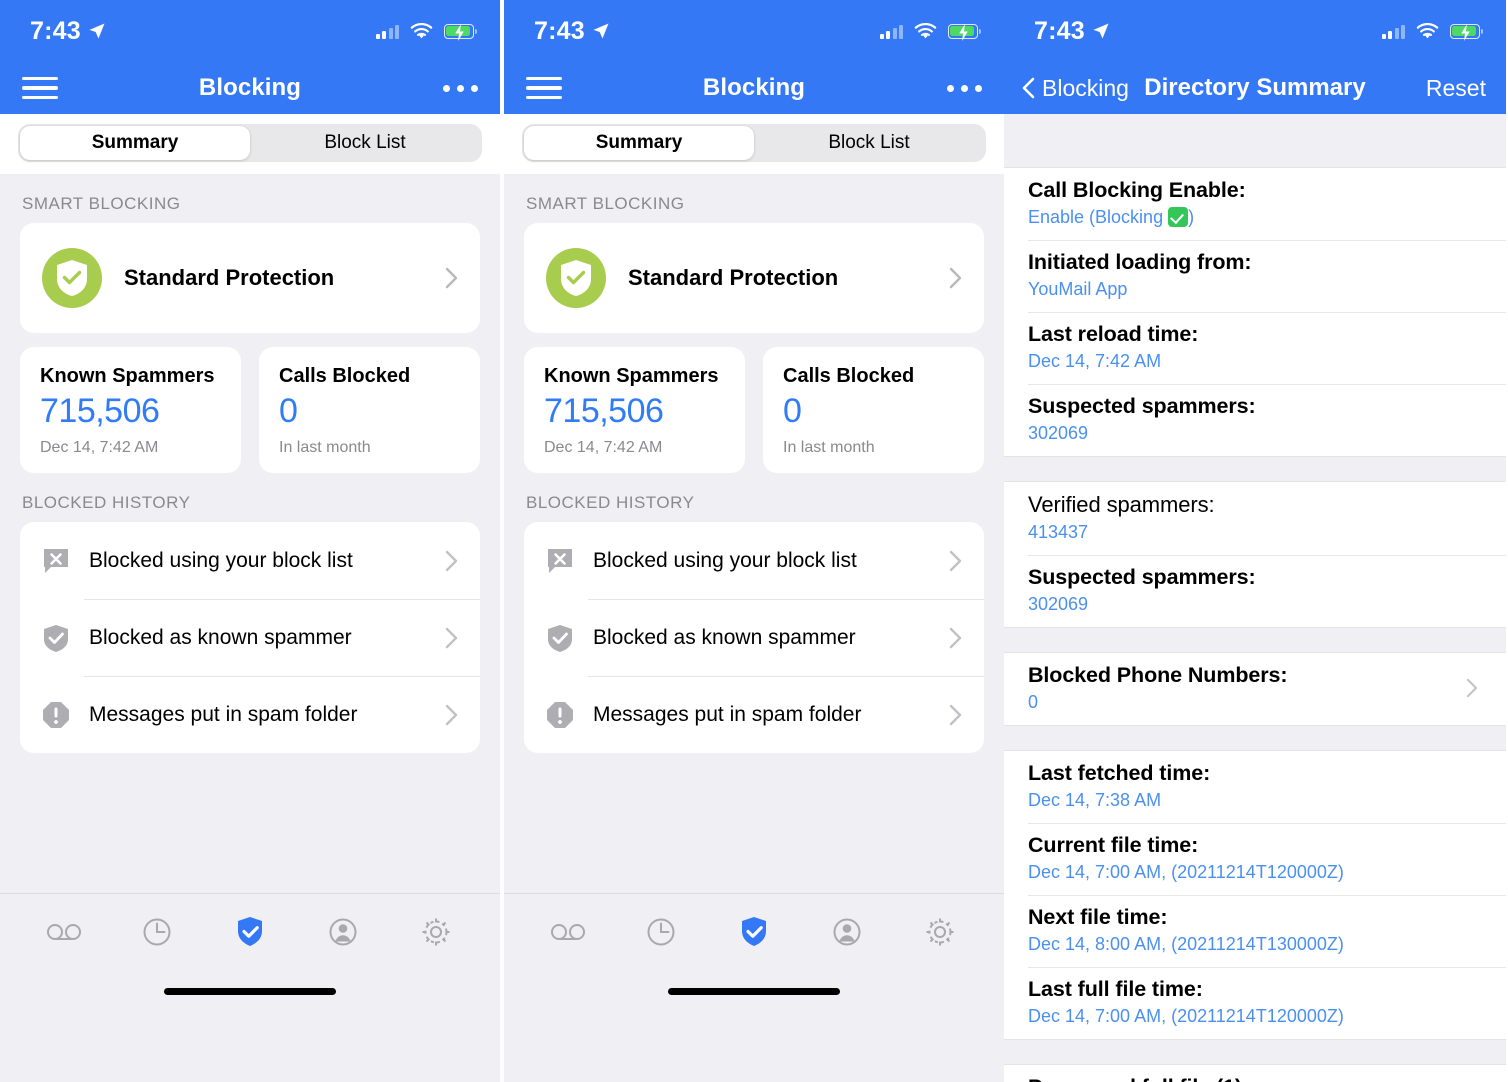 This screenshot has height=1082, width=1508. Describe the element at coordinates (1140, 262) in the screenshot. I see `detail-key: Initiated loading from:` at that location.